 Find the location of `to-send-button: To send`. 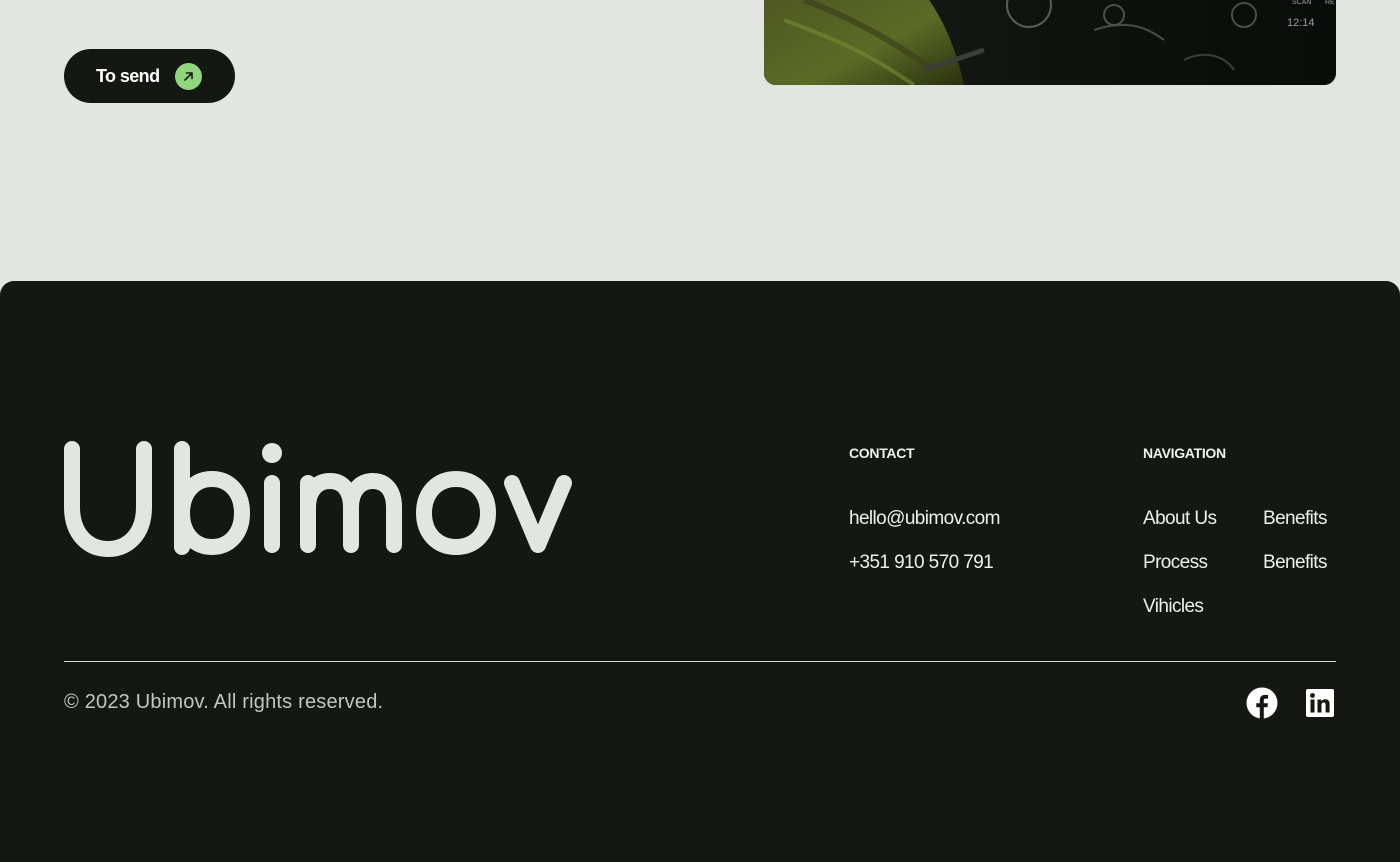

to-send-button: To send is located at coordinates (149, 76).